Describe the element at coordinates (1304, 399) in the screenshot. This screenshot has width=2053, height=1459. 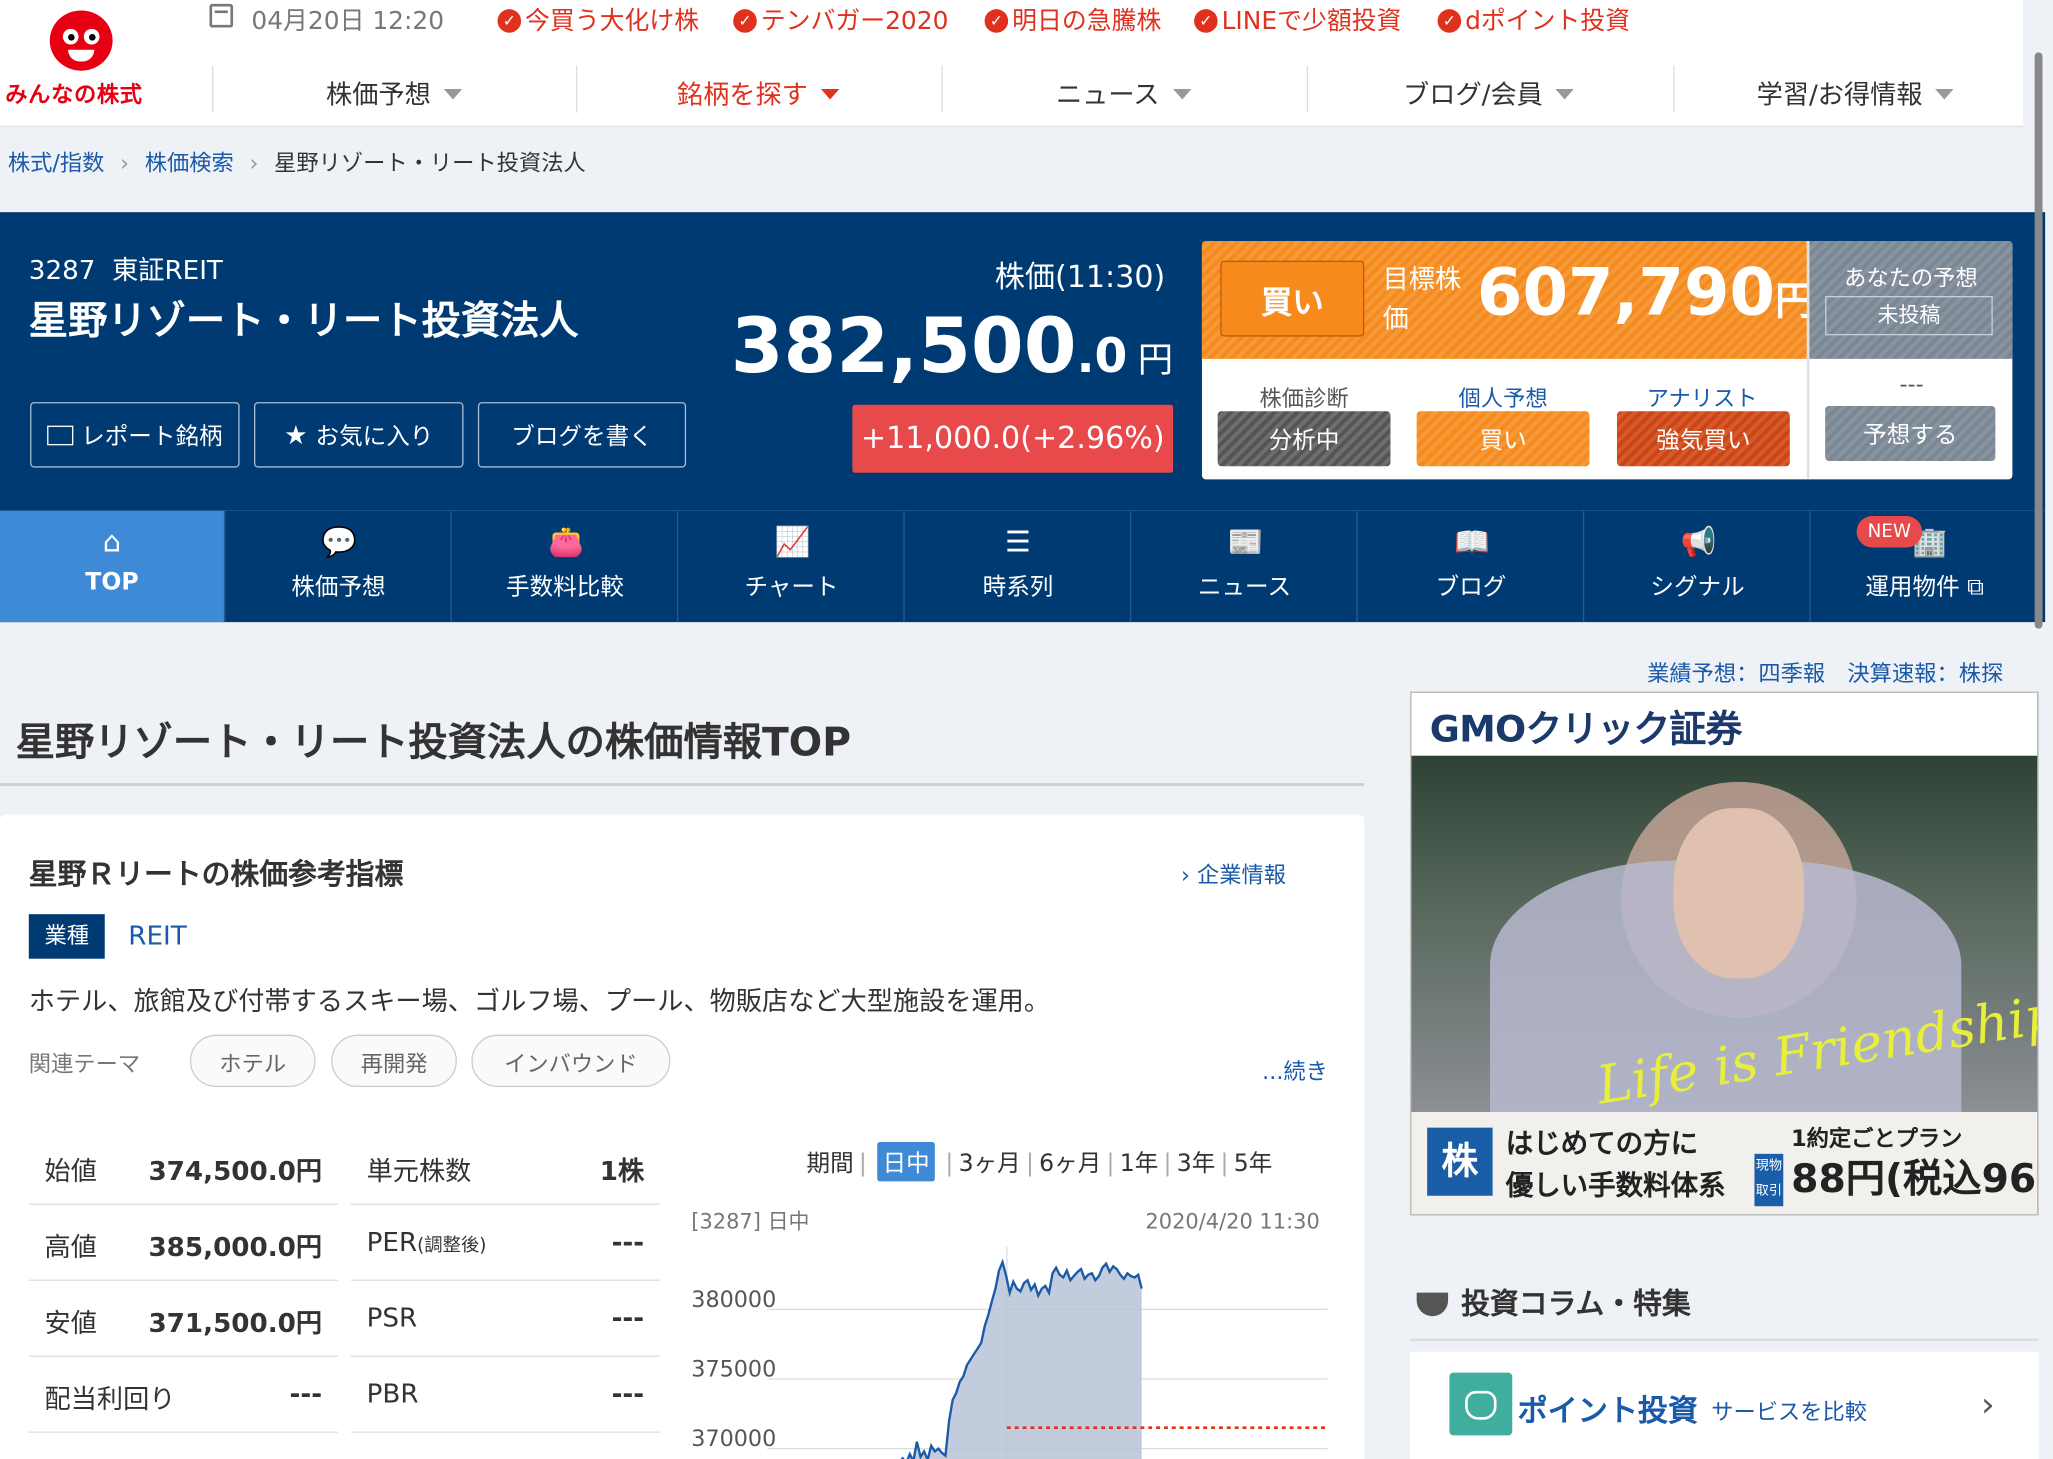
I see `diag-label-stock: 株価診断` at that location.